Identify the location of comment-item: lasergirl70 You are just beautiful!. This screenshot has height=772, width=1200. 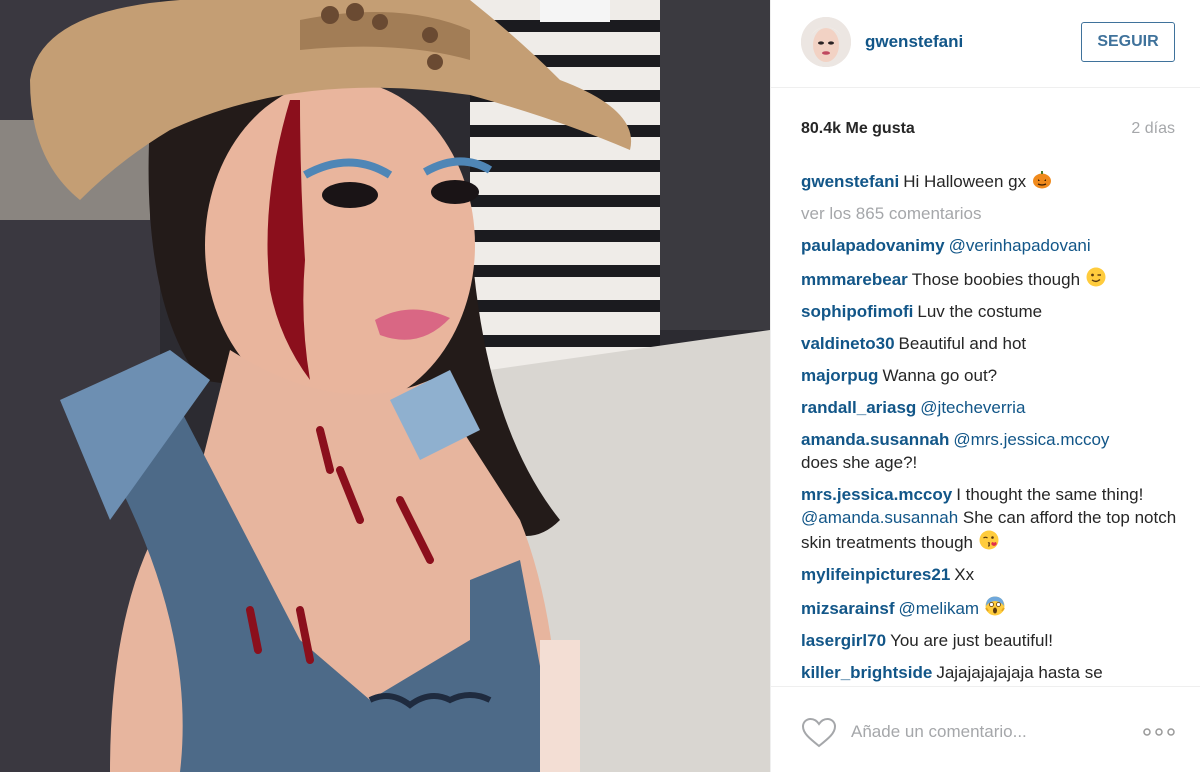
(991, 640).